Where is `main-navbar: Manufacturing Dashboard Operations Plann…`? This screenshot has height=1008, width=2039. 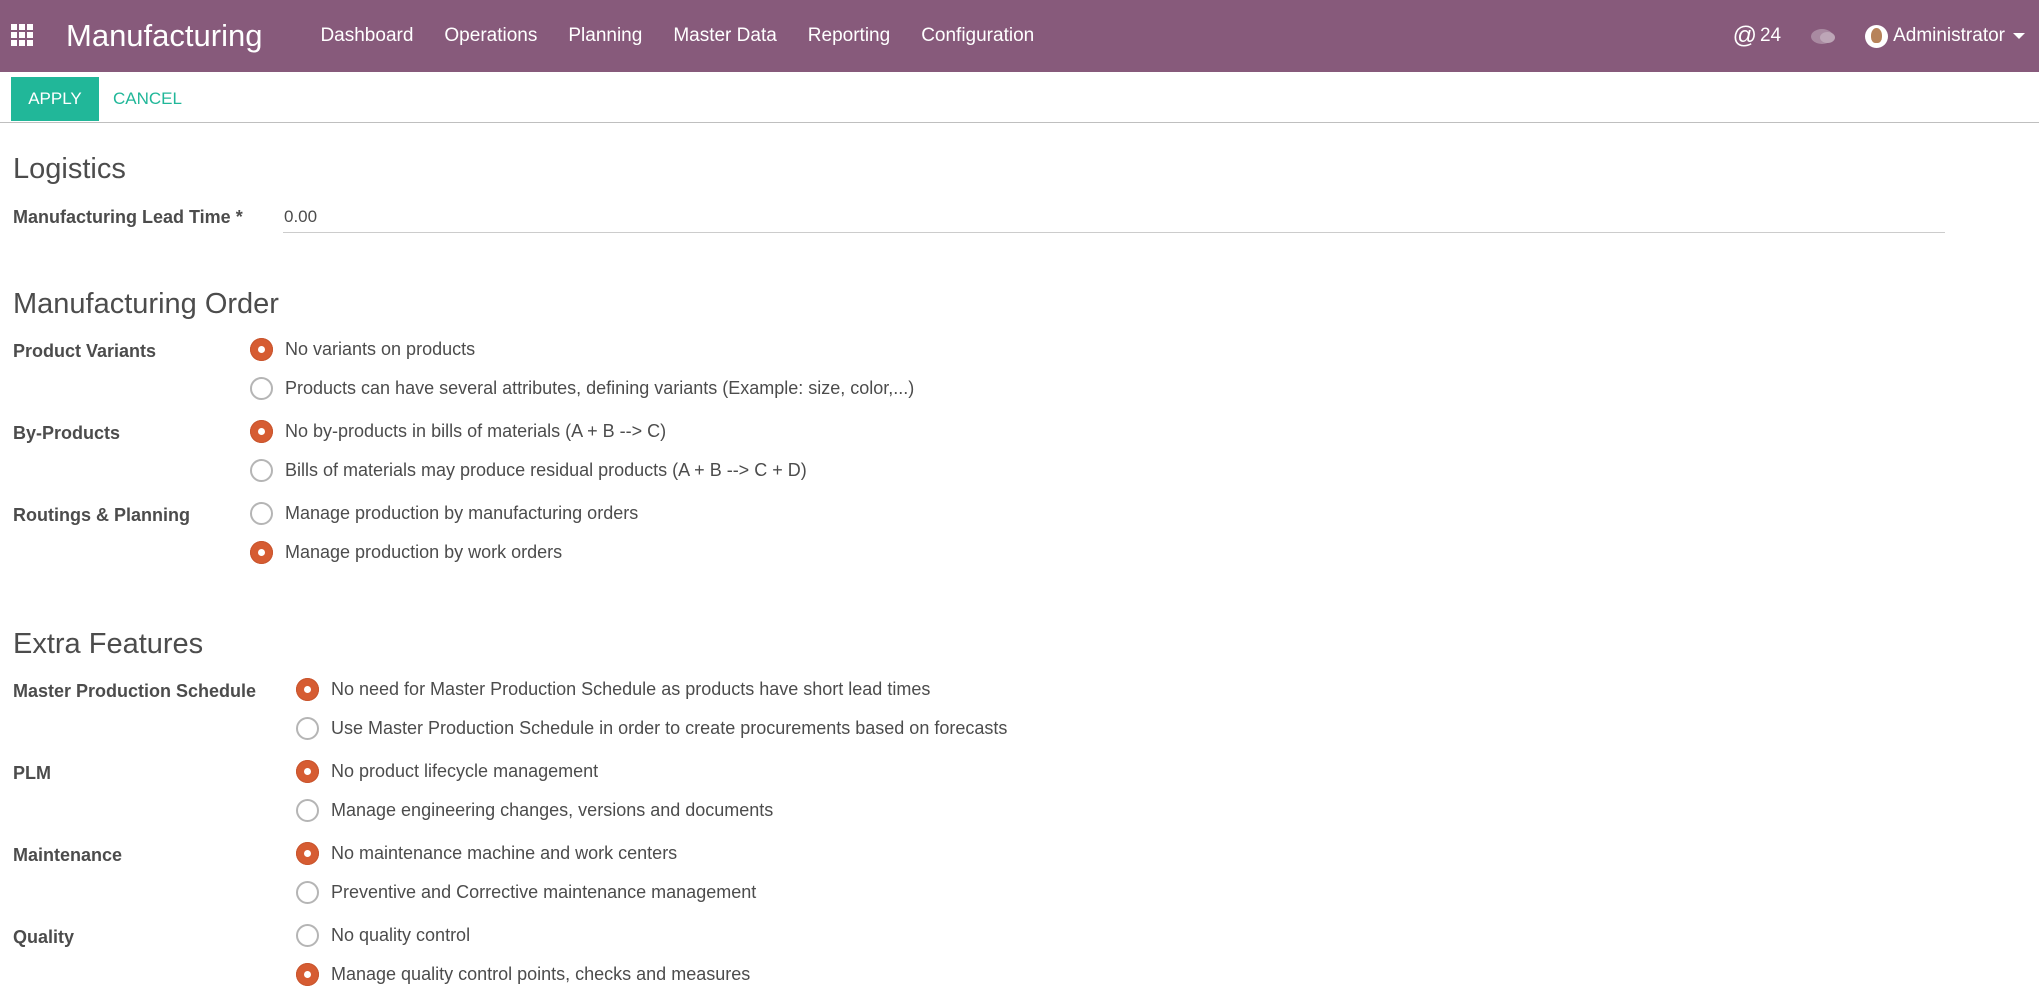
main-navbar: Manufacturing Dashboard Operations Plann… is located at coordinates (1019, 36).